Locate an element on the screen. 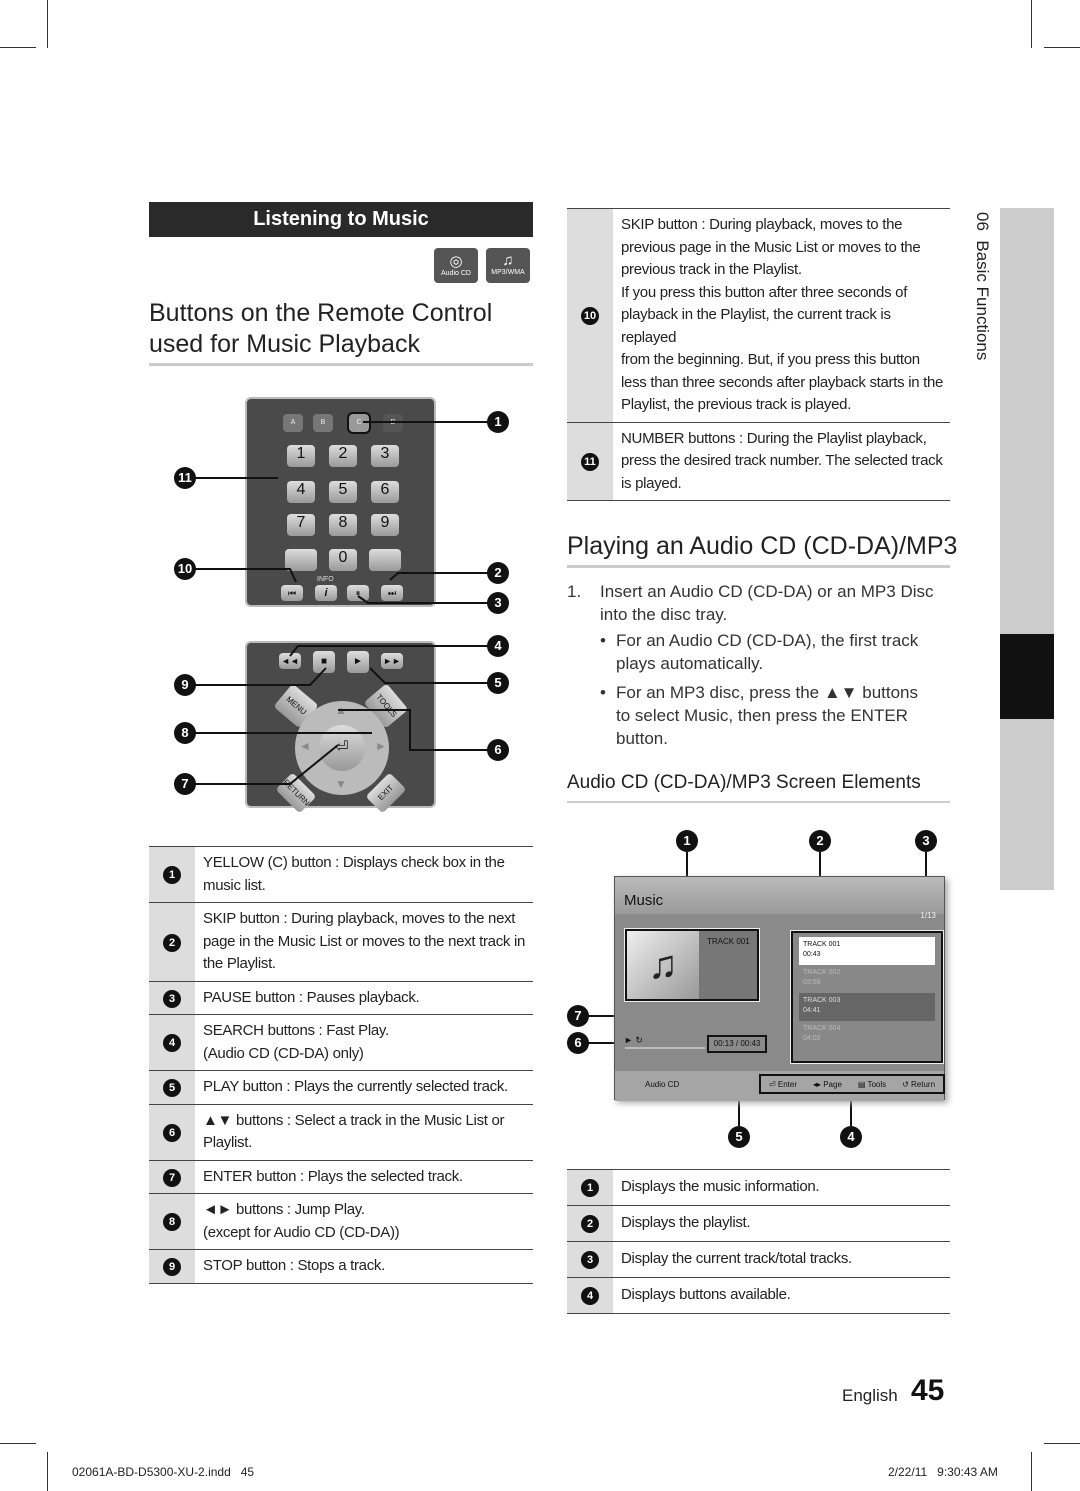  side-tab-marker is located at coordinates (1027, 676).